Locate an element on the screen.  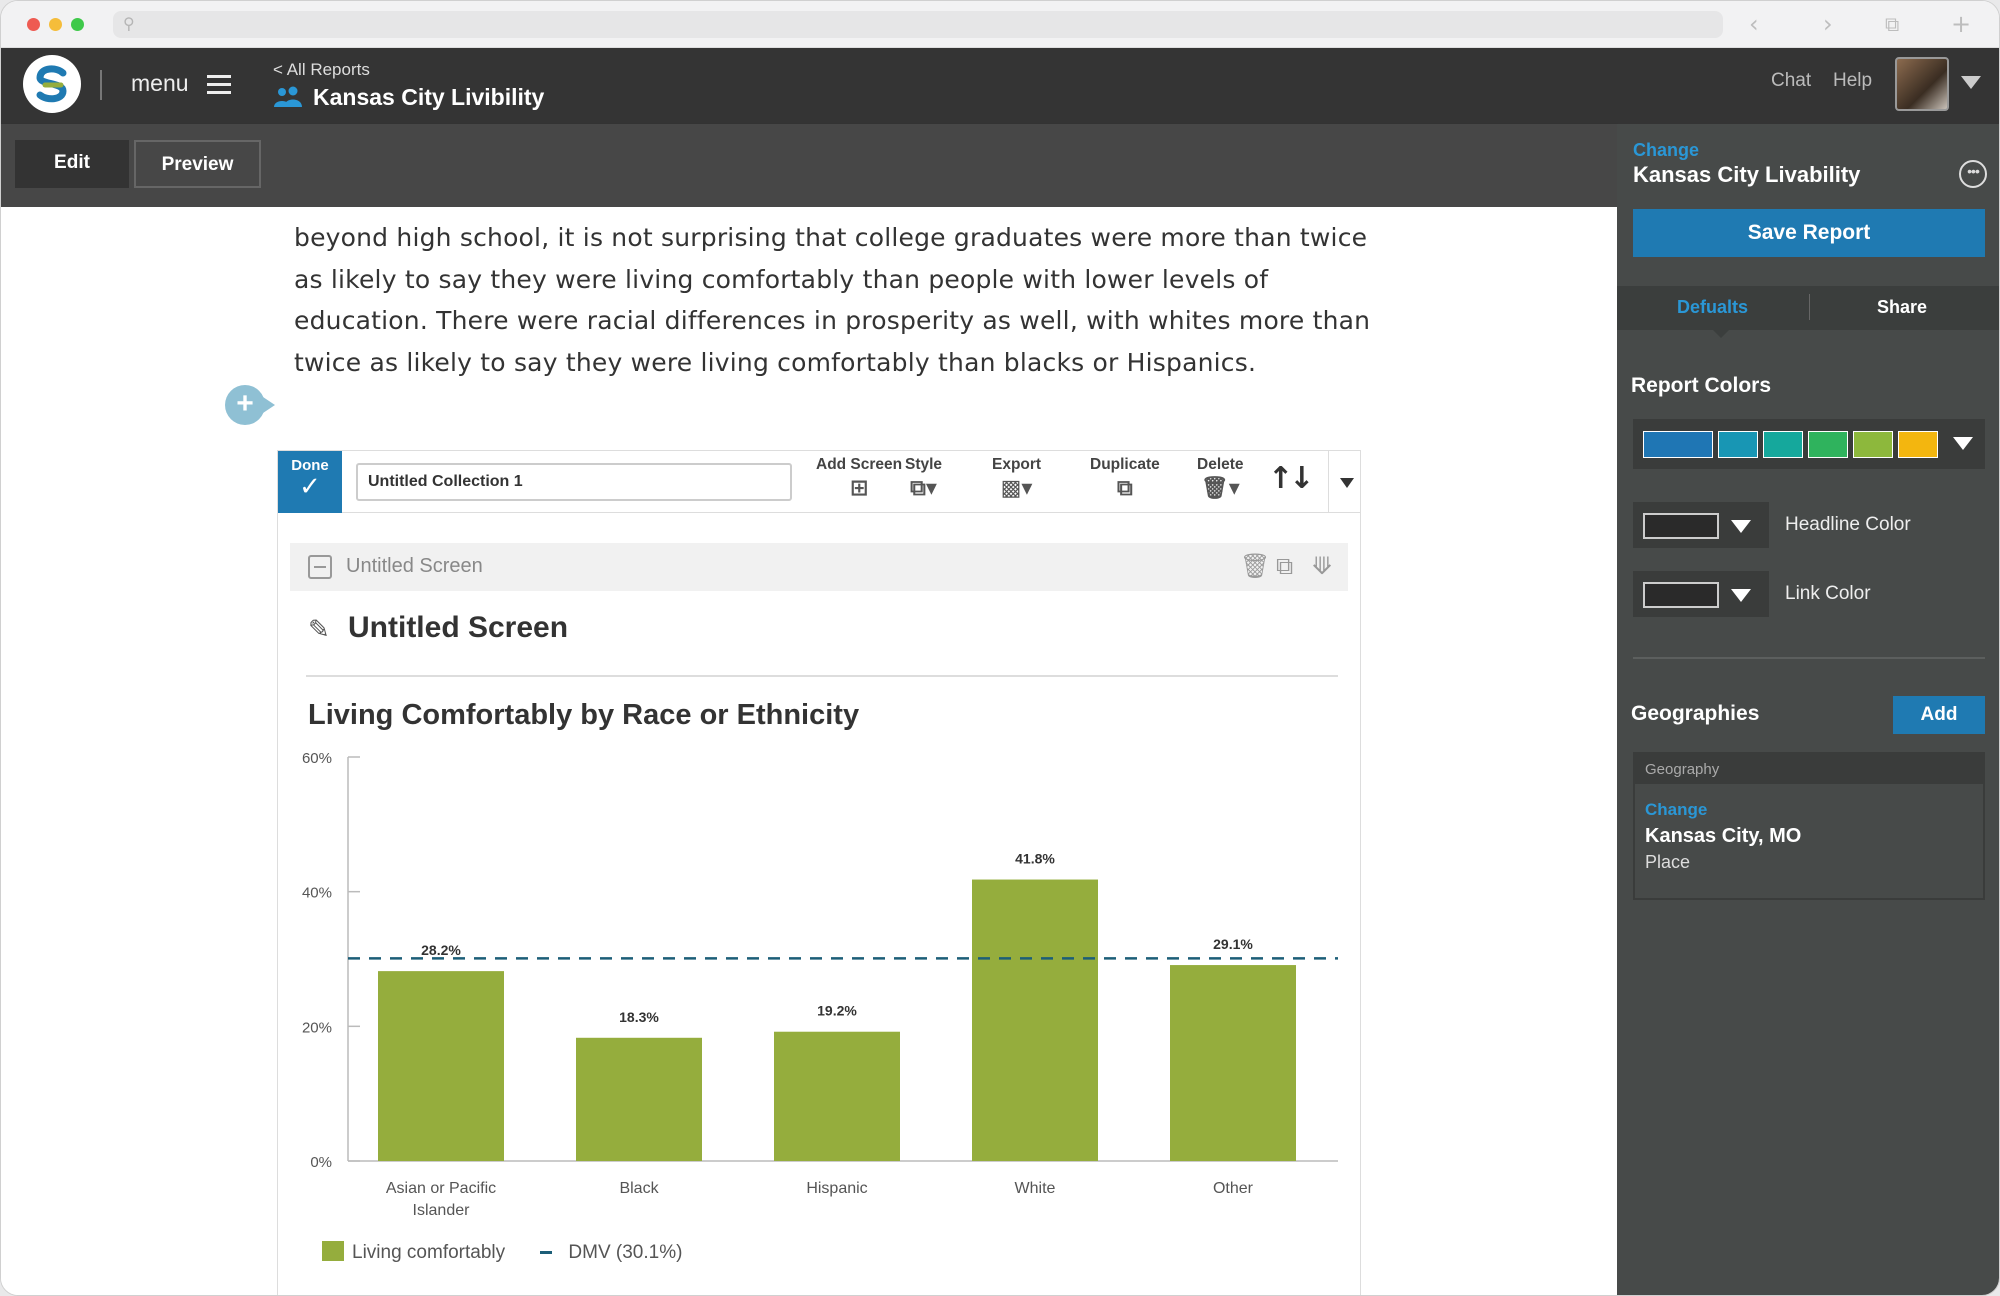
colors-dropdown-icon is located at coordinates (1963, 443).